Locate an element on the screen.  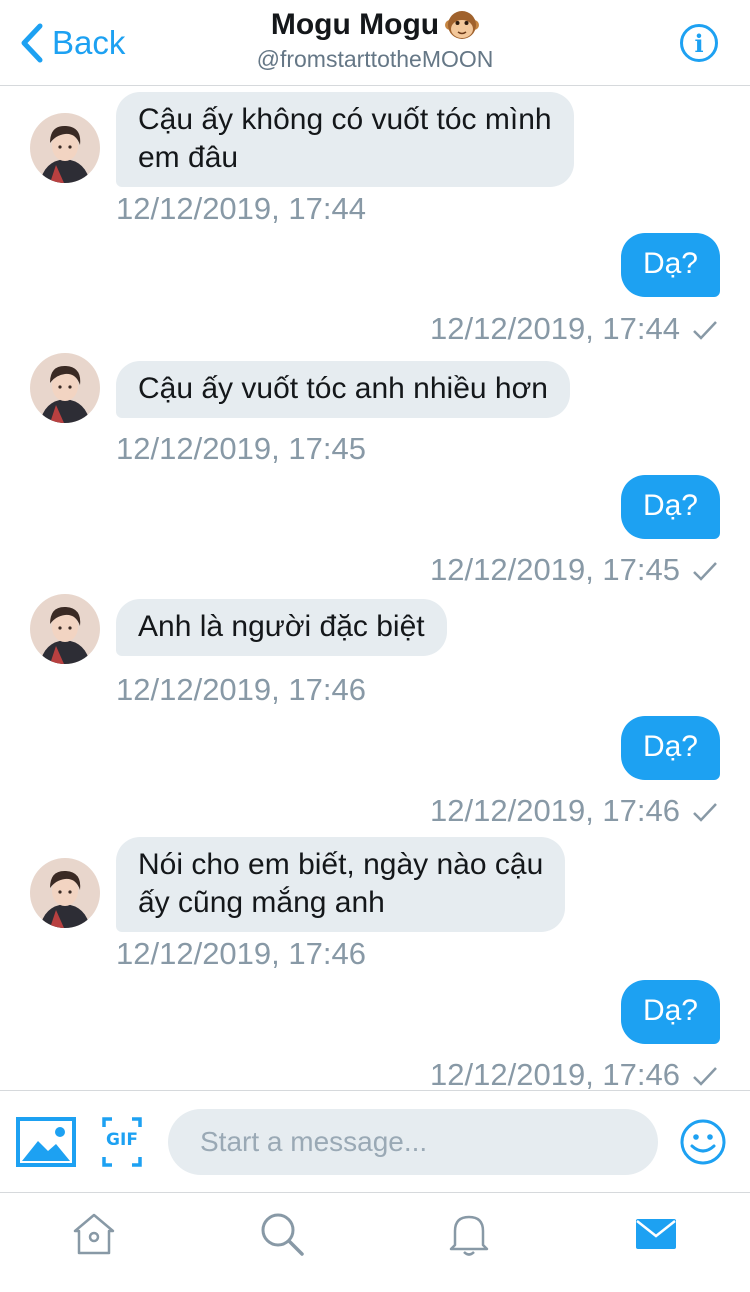
header-title-block: Mogu Mogu @fromstarttotheMOON is located at coordinates (375, 40).